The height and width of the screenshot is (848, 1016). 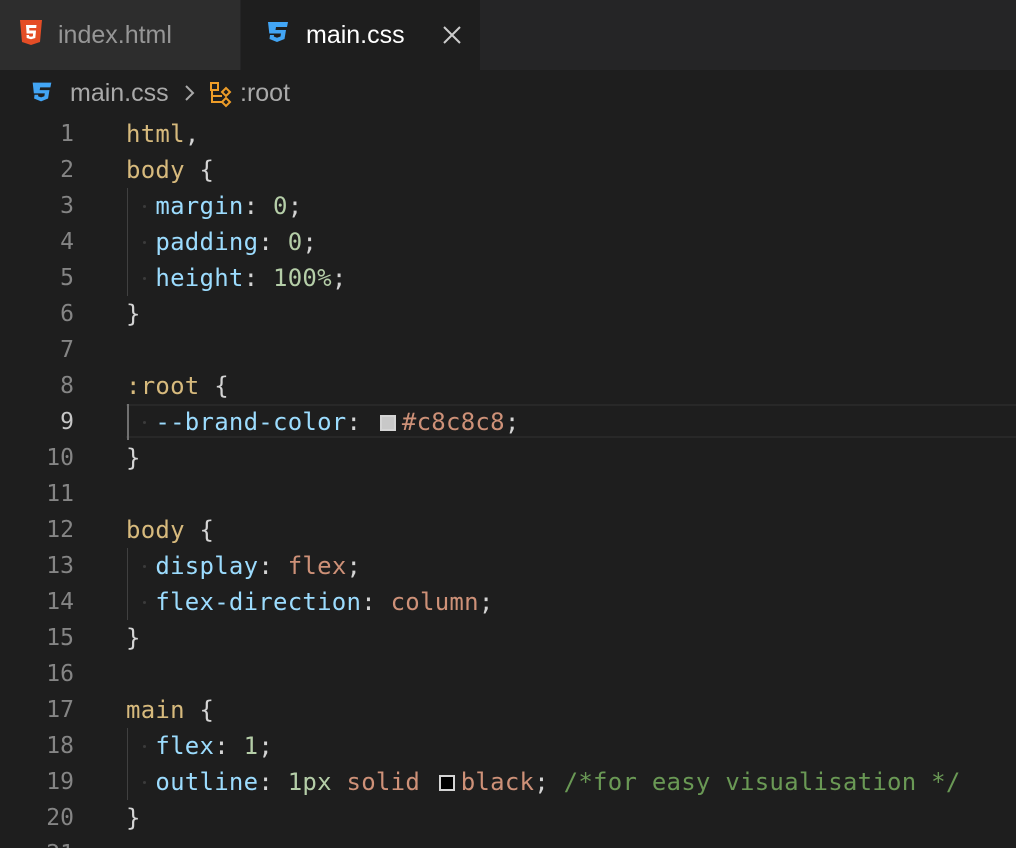 What do you see at coordinates (67, 278) in the screenshot?
I see `line-number: 5` at bounding box center [67, 278].